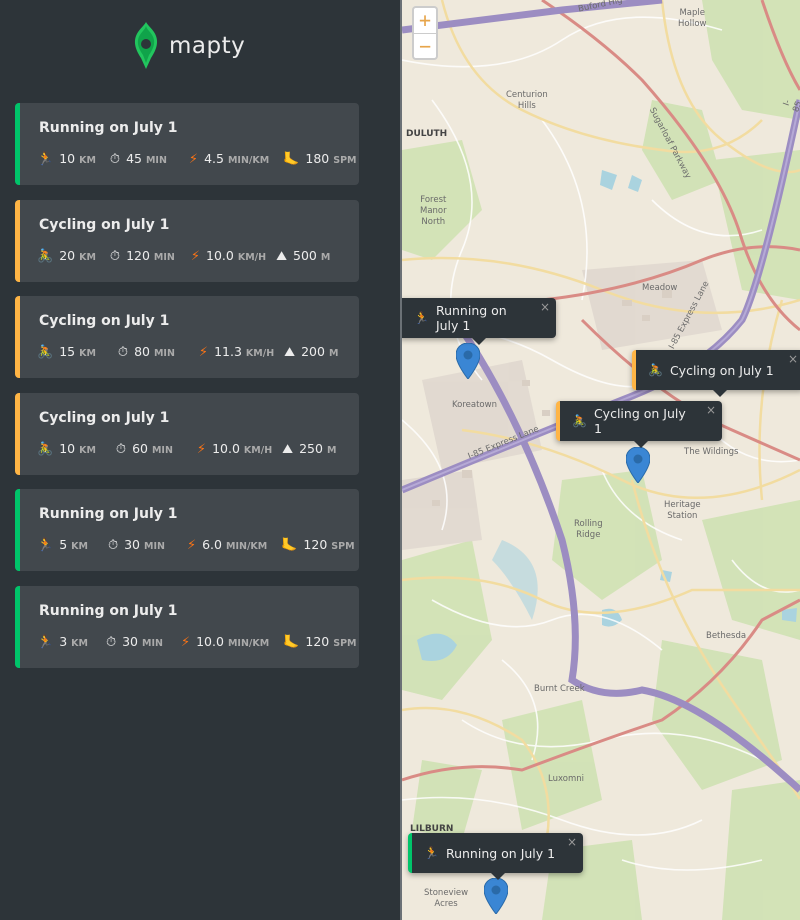  I want to click on speed-detail: ⚡ 11.3 KM/H, so click(236, 352).